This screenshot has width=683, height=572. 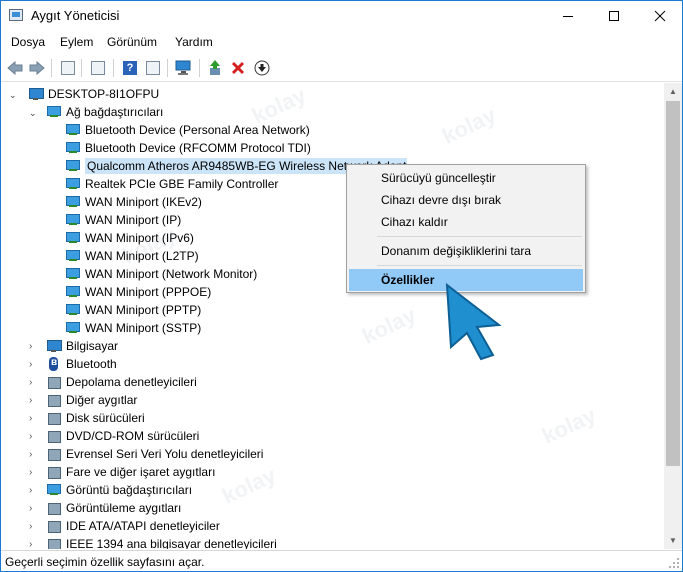 I want to click on menu-item-label: Sürücüyü güncelleştir, so click(x=438, y=178).